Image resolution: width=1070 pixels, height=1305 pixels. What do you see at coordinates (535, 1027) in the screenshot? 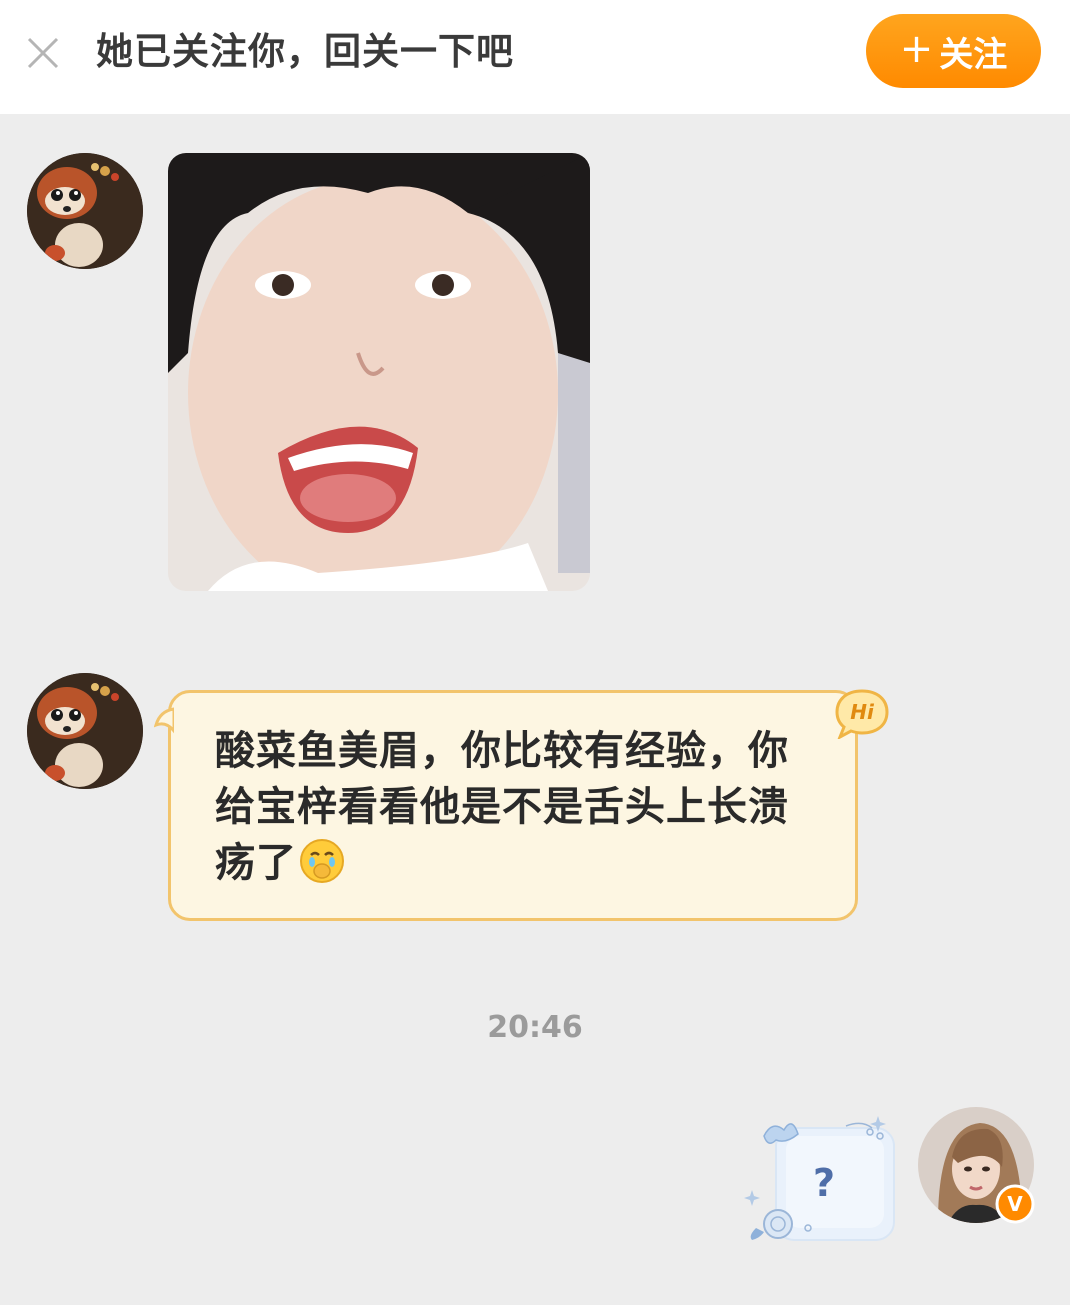
I see `message-timestamp: 20:46` at bounding box center [535, 1027].